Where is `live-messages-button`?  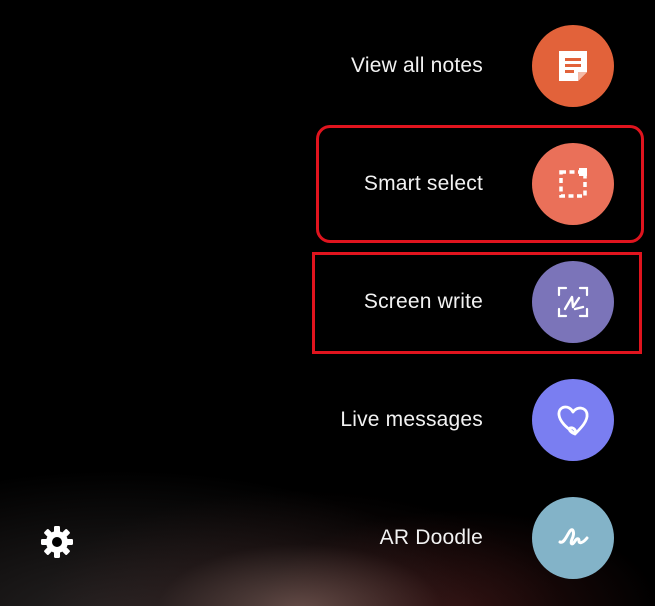
live-messages-button is located at coordinates (573, 420).